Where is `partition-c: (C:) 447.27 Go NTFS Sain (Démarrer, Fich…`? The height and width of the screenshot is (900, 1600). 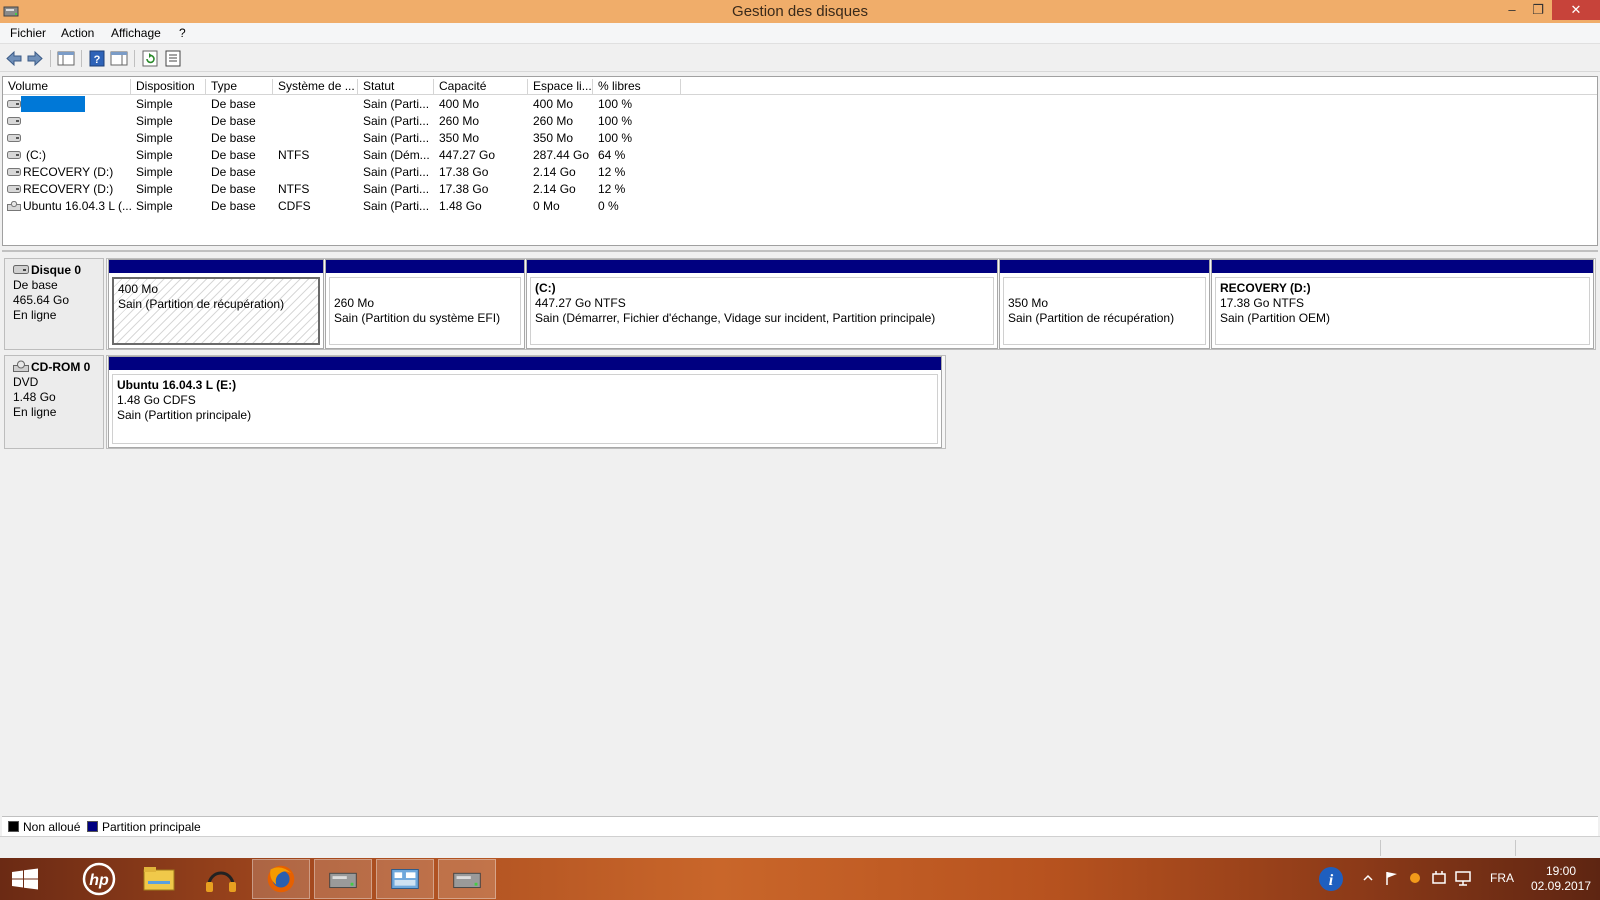
partition-c: (C:) 447.27 Go NTFS Sain (Démarrer, Fich… is located at coordinates (762, 304).